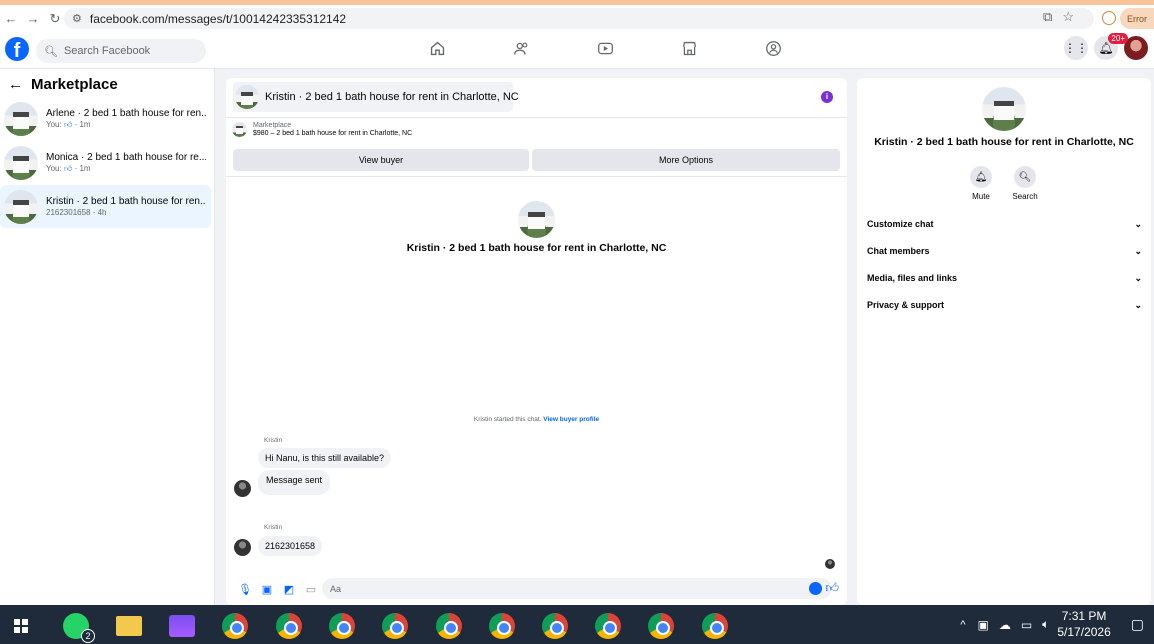  Describe the element at coordinates (577, 588) in the screenshot. I see `message-input: Aa` at that location.